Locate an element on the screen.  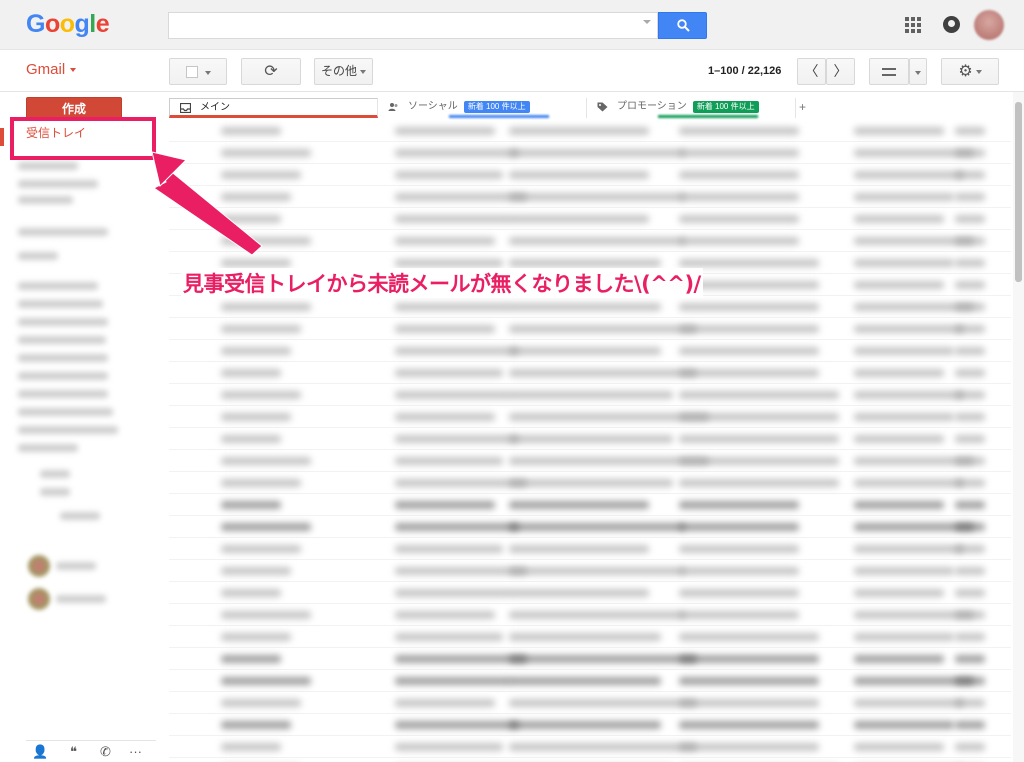
display-density-button is located at coordinates (889, 71).